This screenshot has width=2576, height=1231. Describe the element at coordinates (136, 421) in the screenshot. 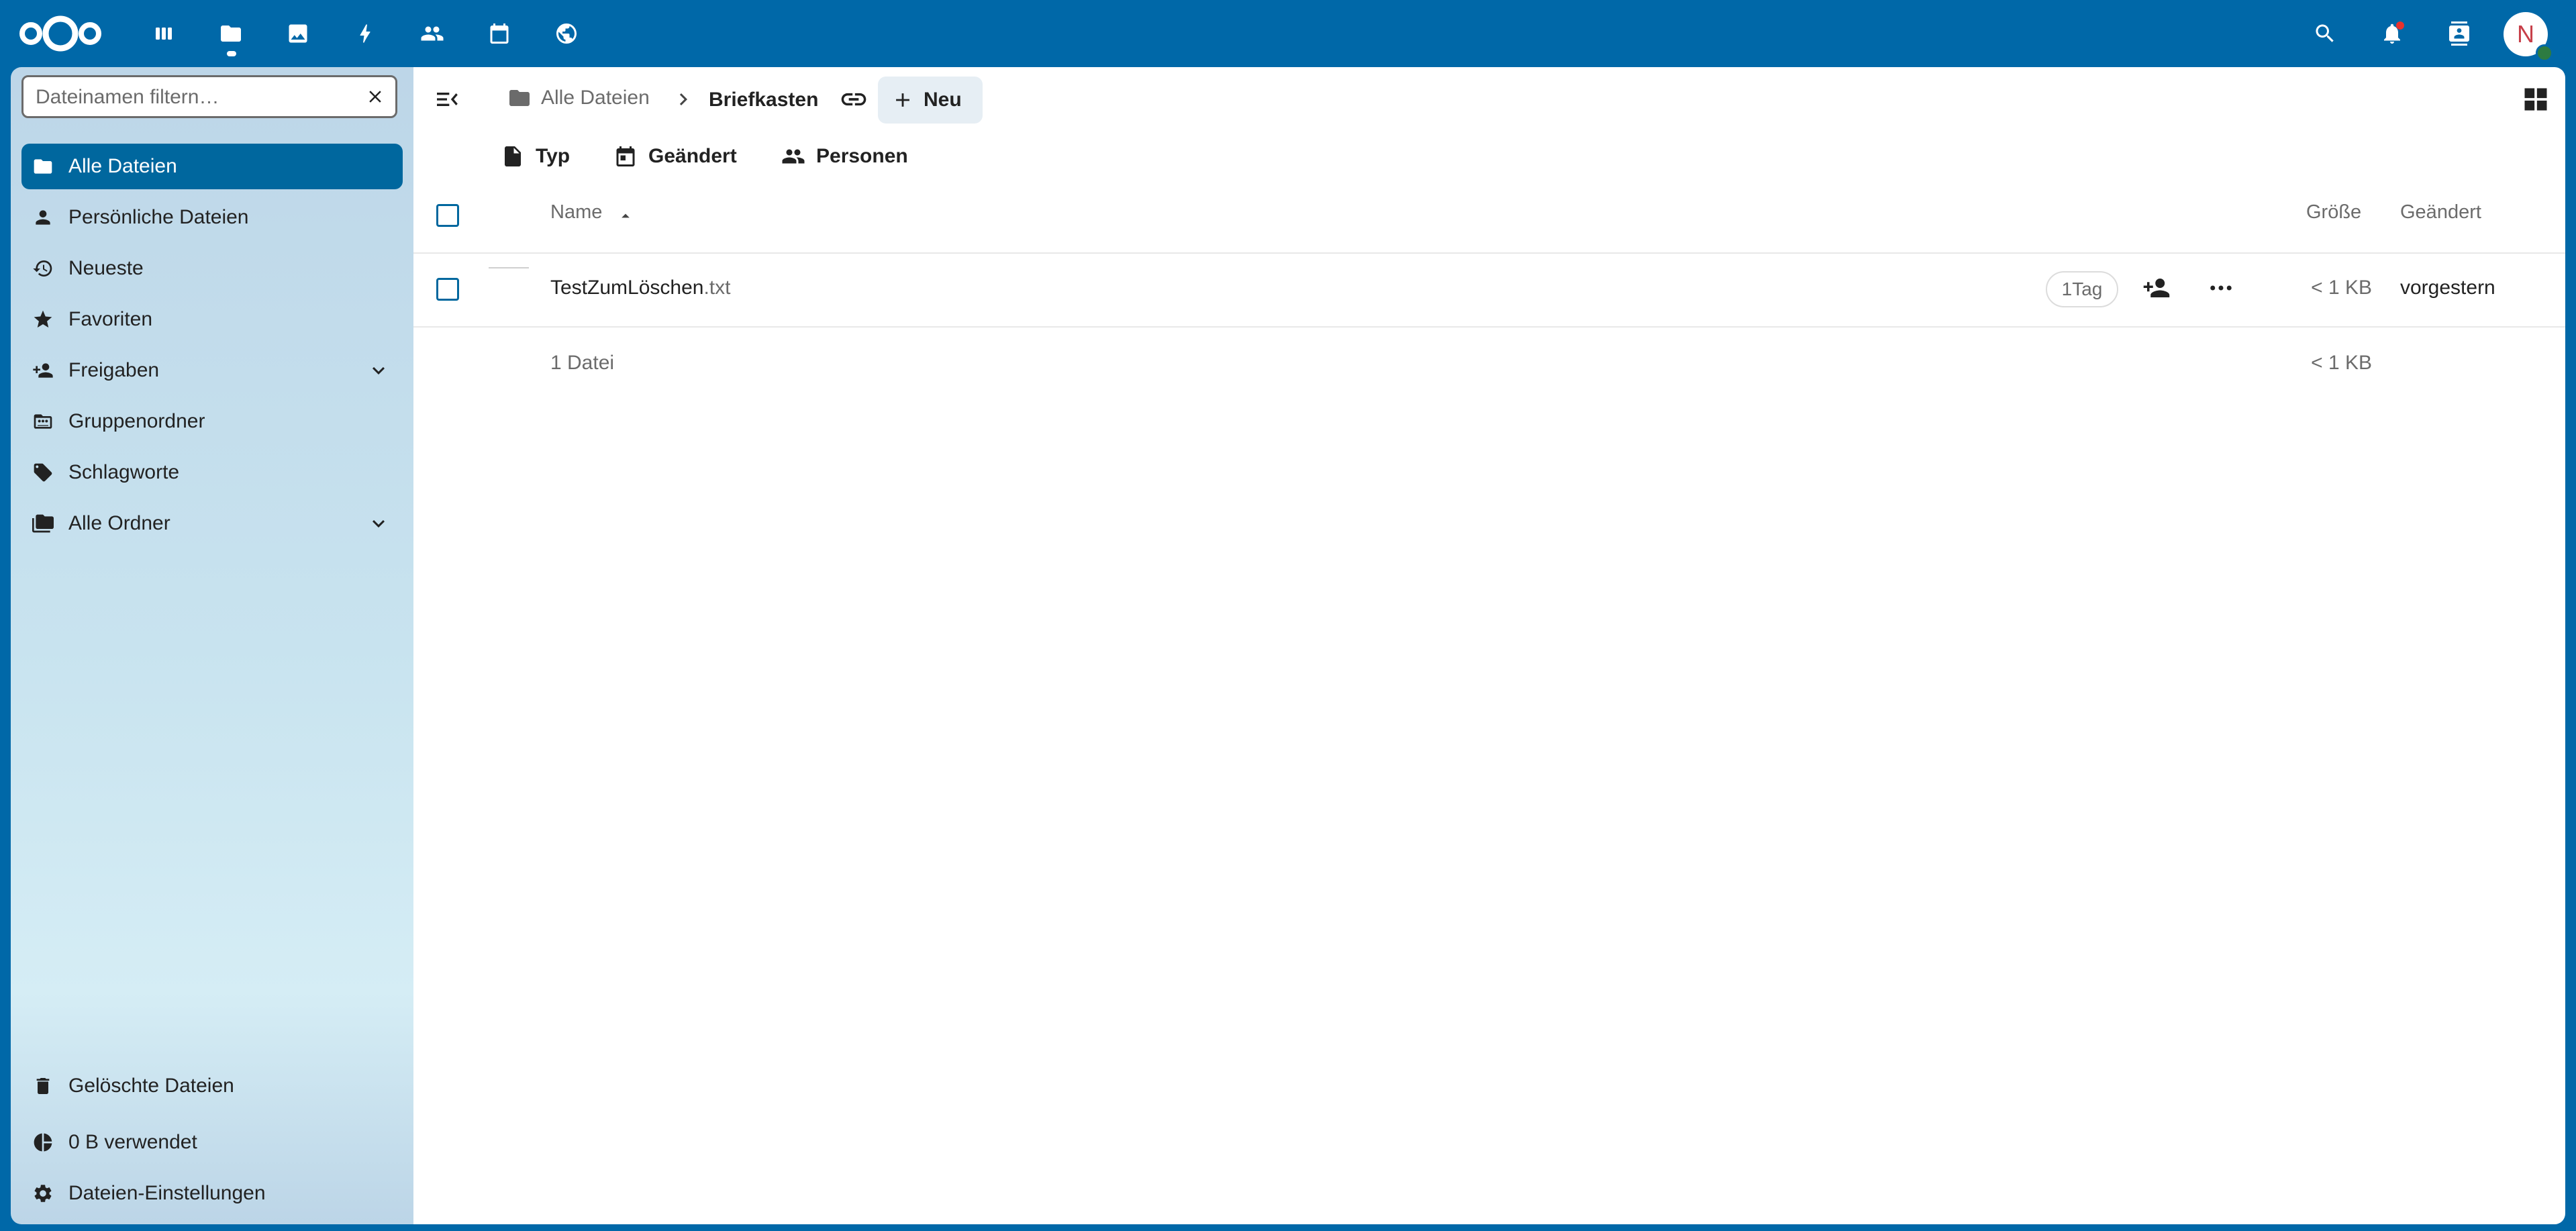

I see `sidebar-item-label: Gruppenordner` at that location.